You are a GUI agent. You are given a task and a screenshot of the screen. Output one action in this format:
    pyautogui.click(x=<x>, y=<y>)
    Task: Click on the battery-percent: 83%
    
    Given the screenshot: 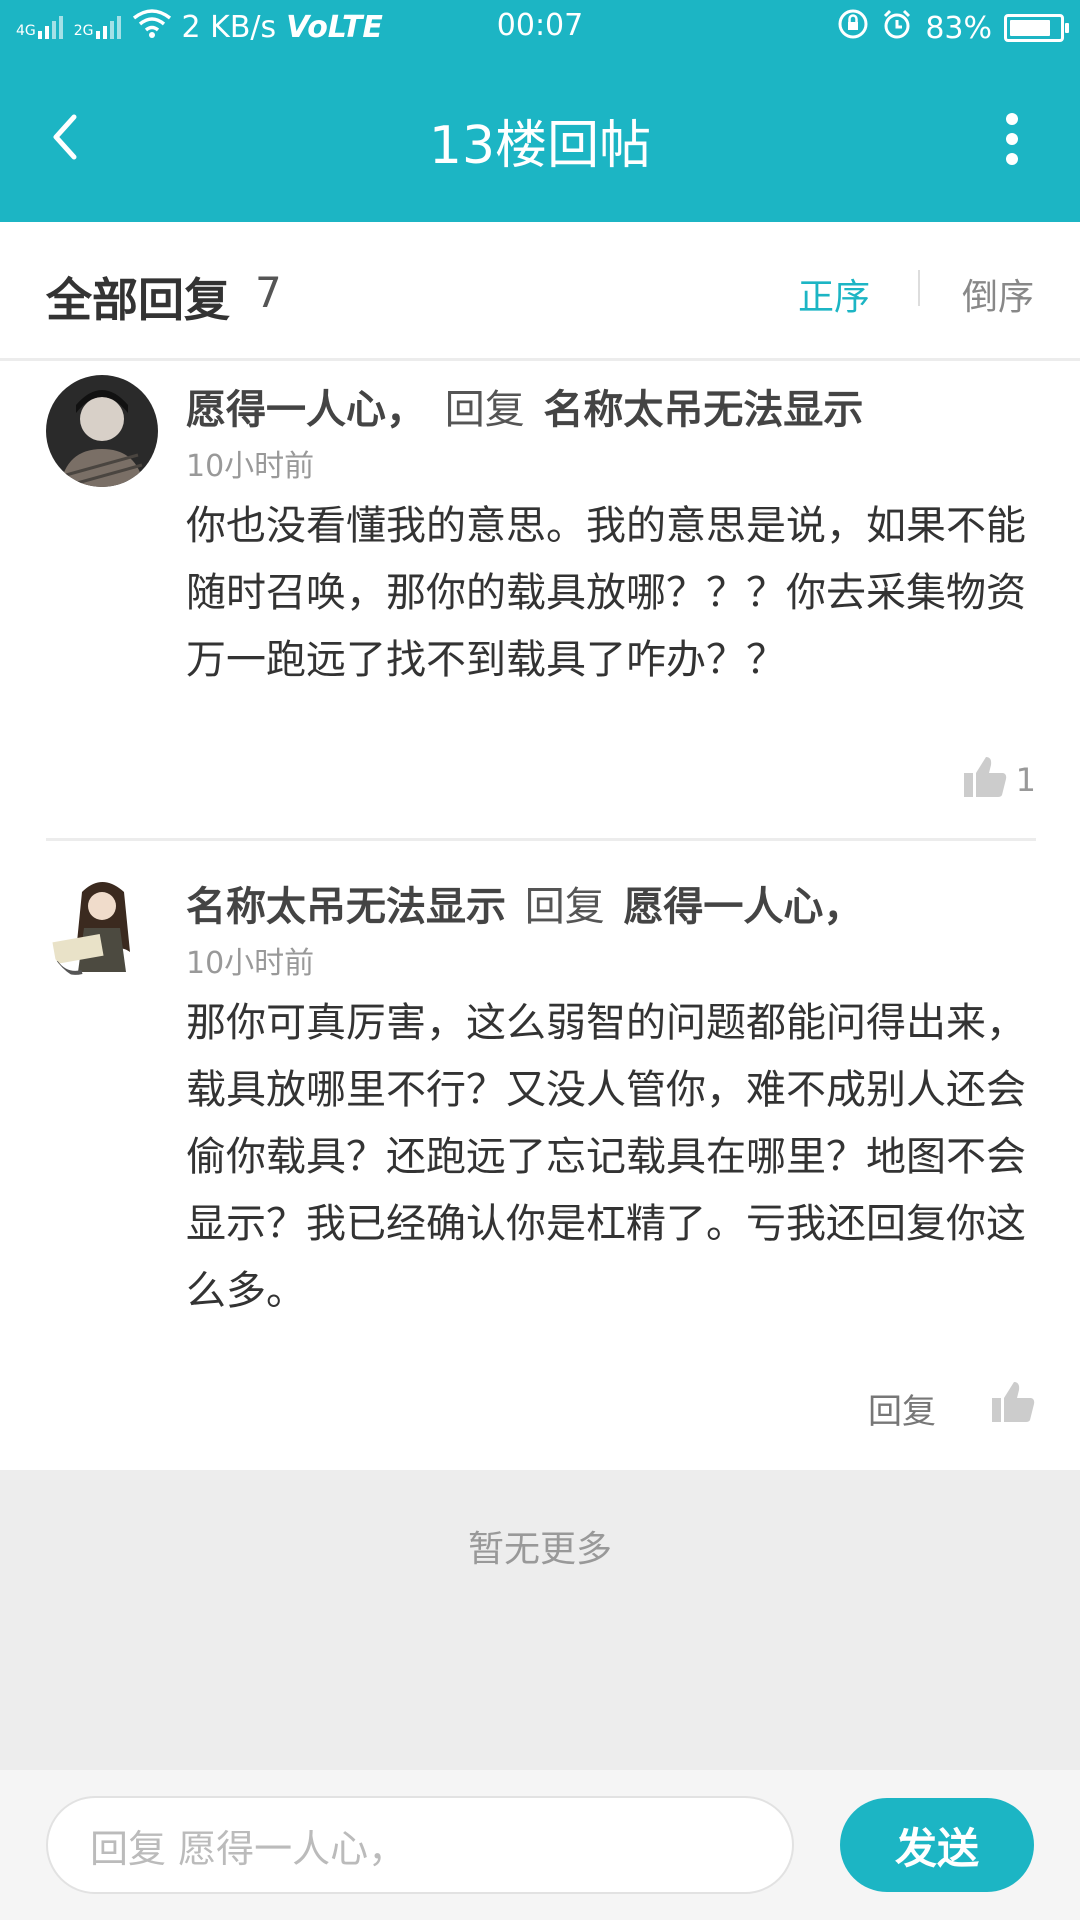 What is the action you would take?
    pyautogui.click(x=958, y=28)
    